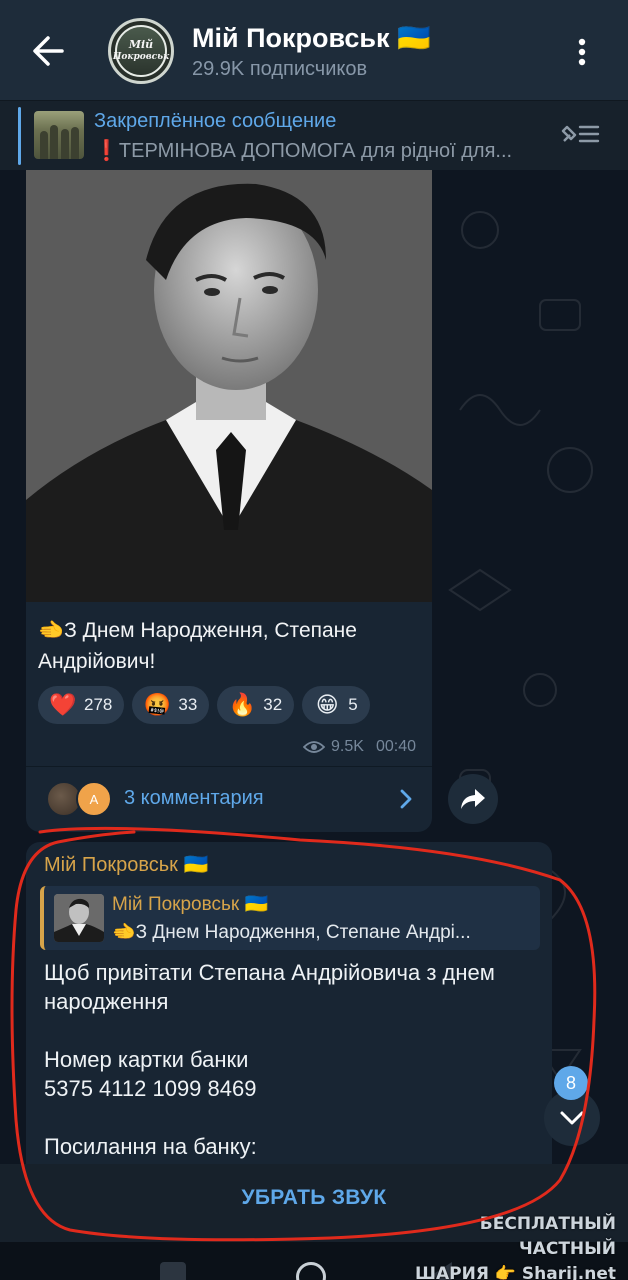 This screenshot has height=1280, width=628. Describe the element at coordinates (314, 747) in the screenshot. I see `eye-icon` at that location.